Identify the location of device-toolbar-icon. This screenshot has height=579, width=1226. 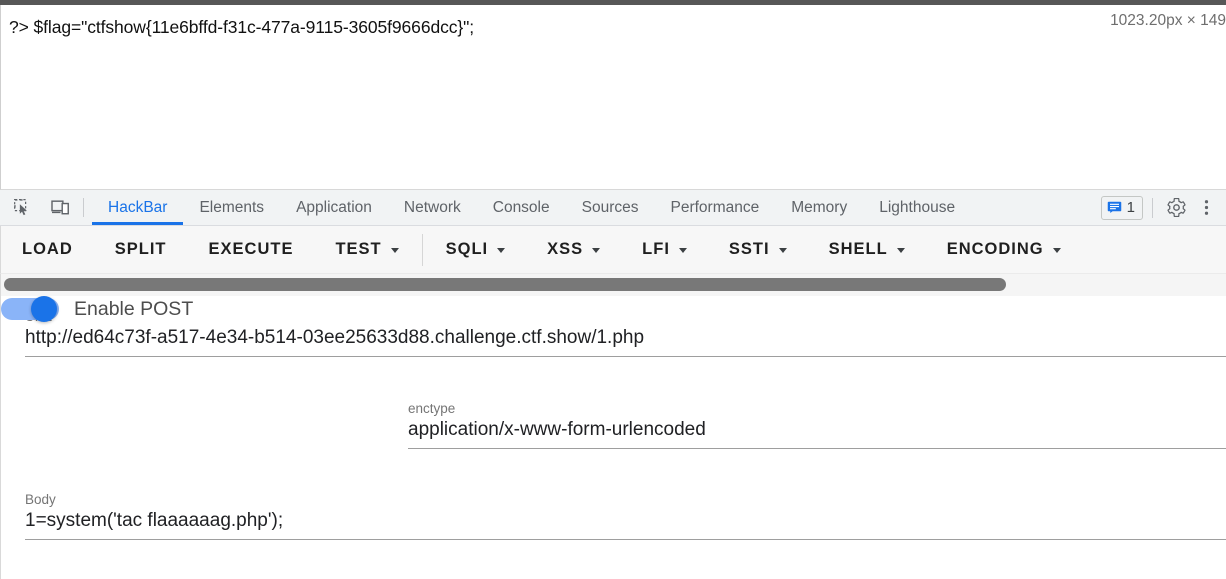
(60, 208).